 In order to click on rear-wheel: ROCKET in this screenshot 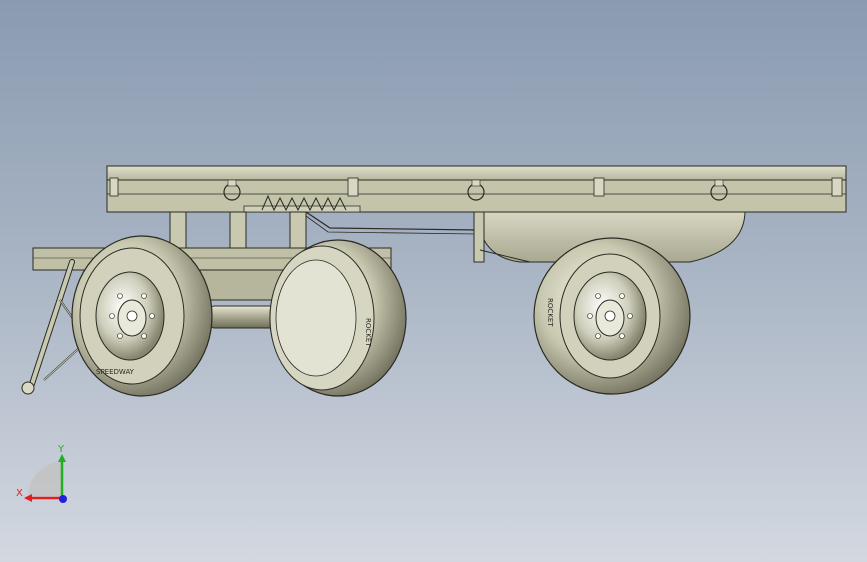, I will do `click(612, 316)`.